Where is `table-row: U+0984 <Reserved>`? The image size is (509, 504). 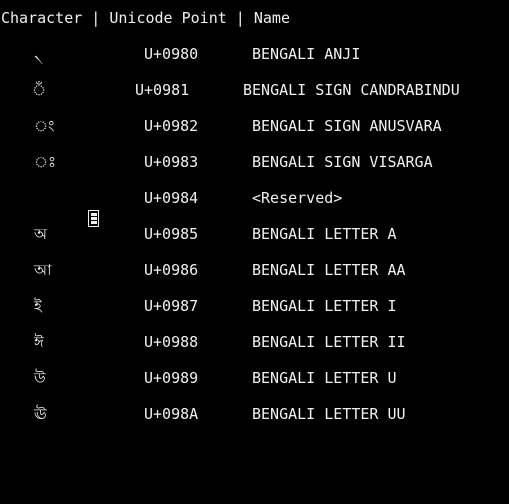 table-row: U+0984 <Reserved> is located at coordinates (254, 207).